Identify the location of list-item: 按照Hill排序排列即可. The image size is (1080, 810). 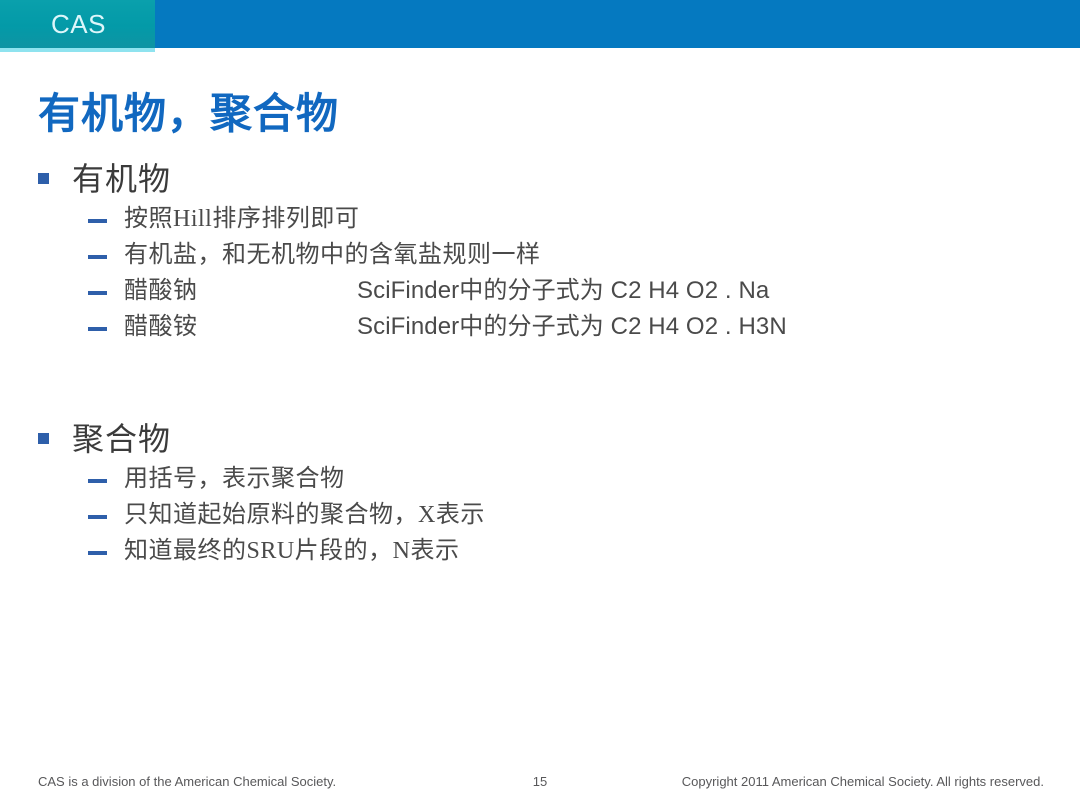
(540, 220).